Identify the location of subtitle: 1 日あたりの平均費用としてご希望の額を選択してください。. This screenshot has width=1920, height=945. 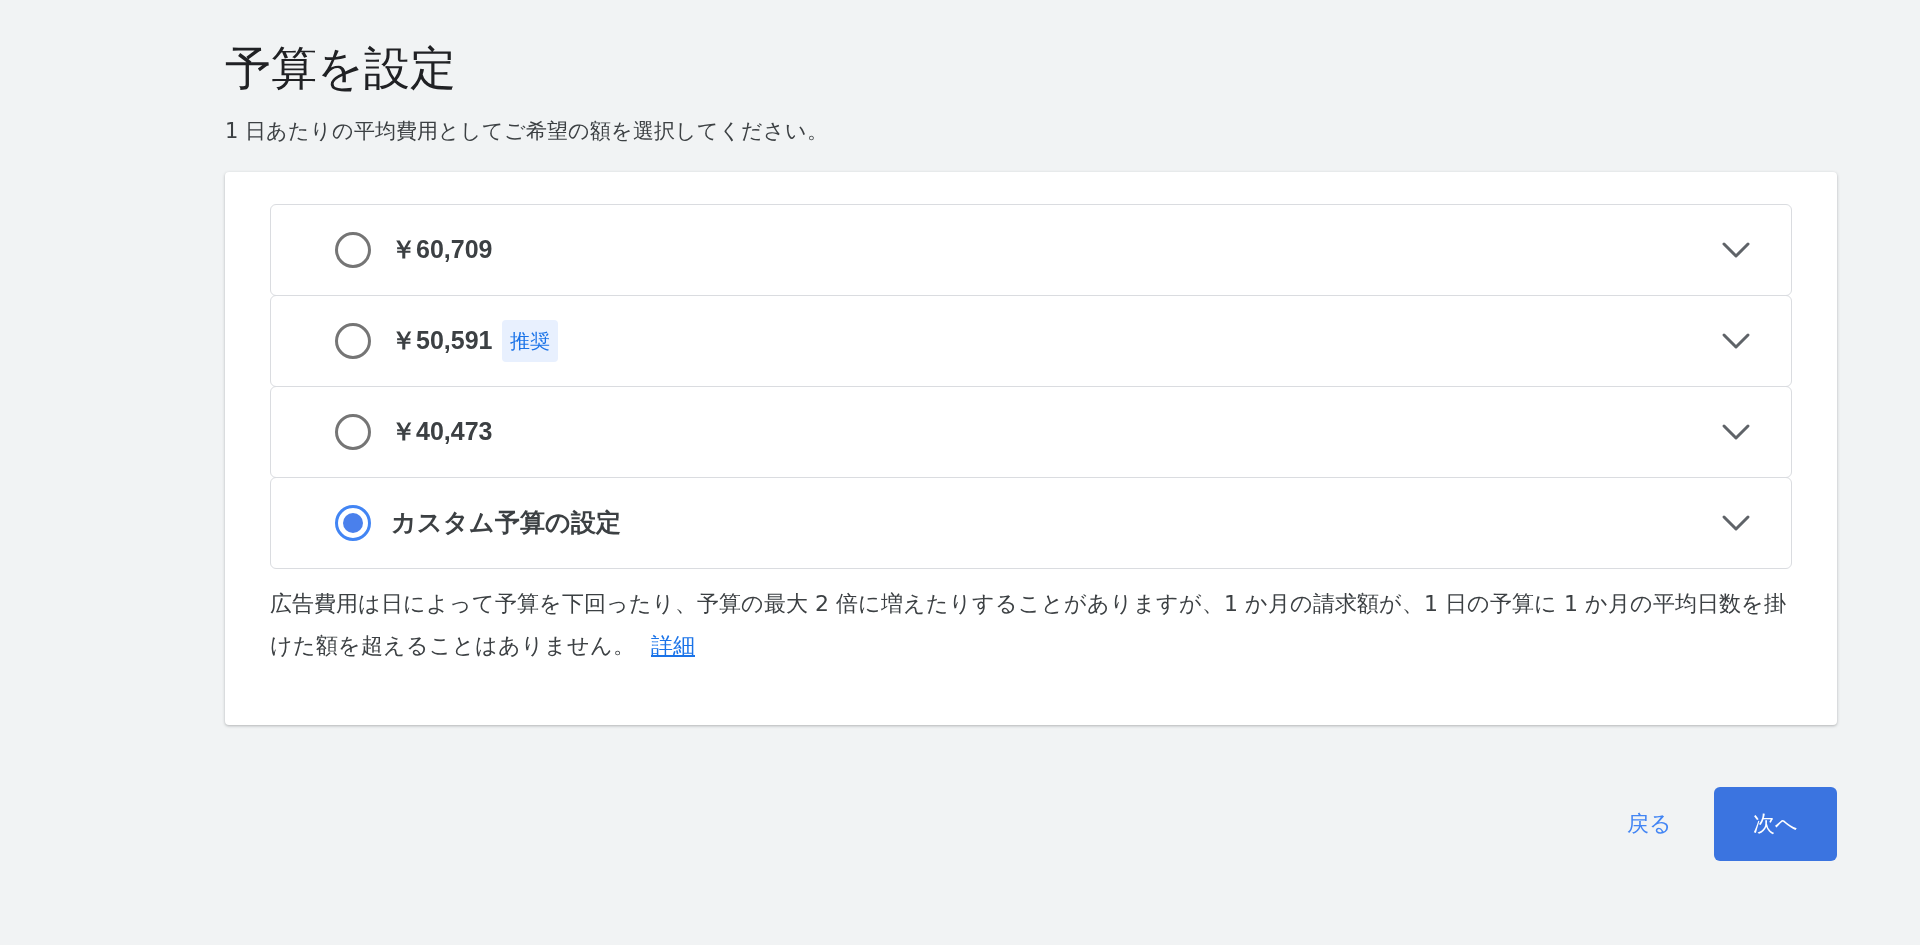
(527, 131).